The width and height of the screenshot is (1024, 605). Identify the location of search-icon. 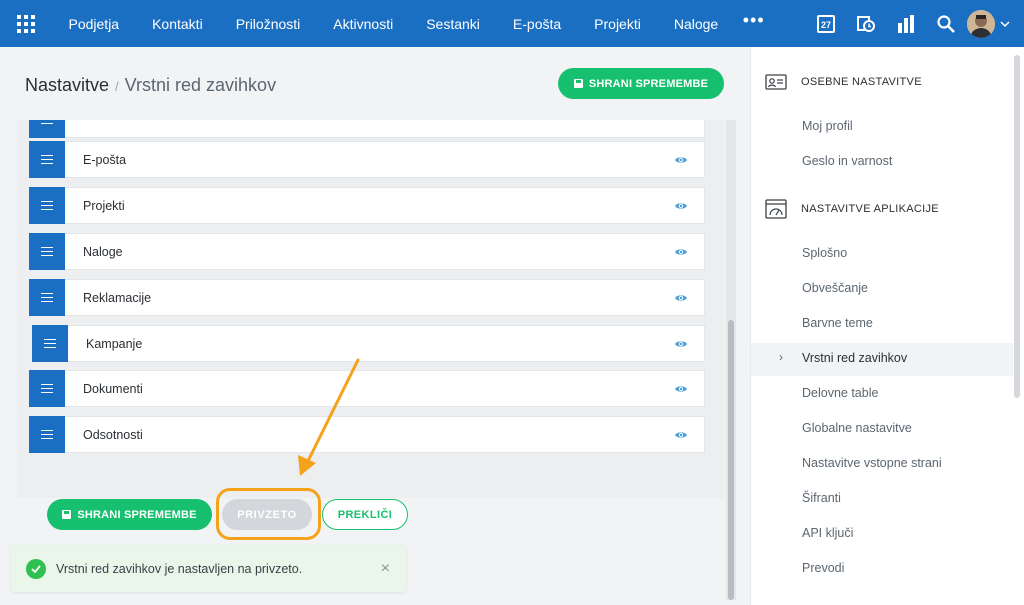
(946, 23).